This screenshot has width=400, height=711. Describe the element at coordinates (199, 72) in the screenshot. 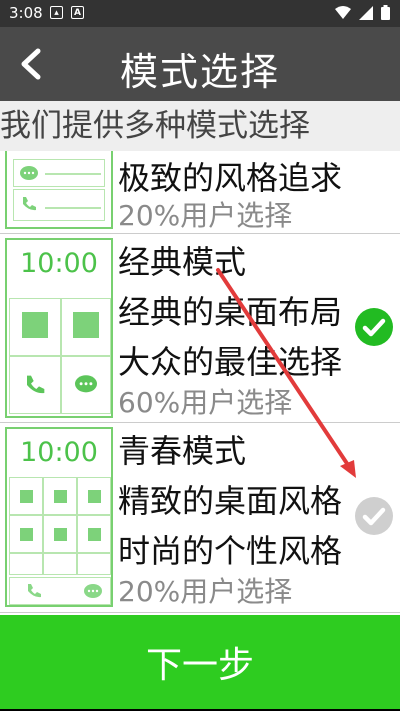

I see `page-title: 模式选择` at that location.